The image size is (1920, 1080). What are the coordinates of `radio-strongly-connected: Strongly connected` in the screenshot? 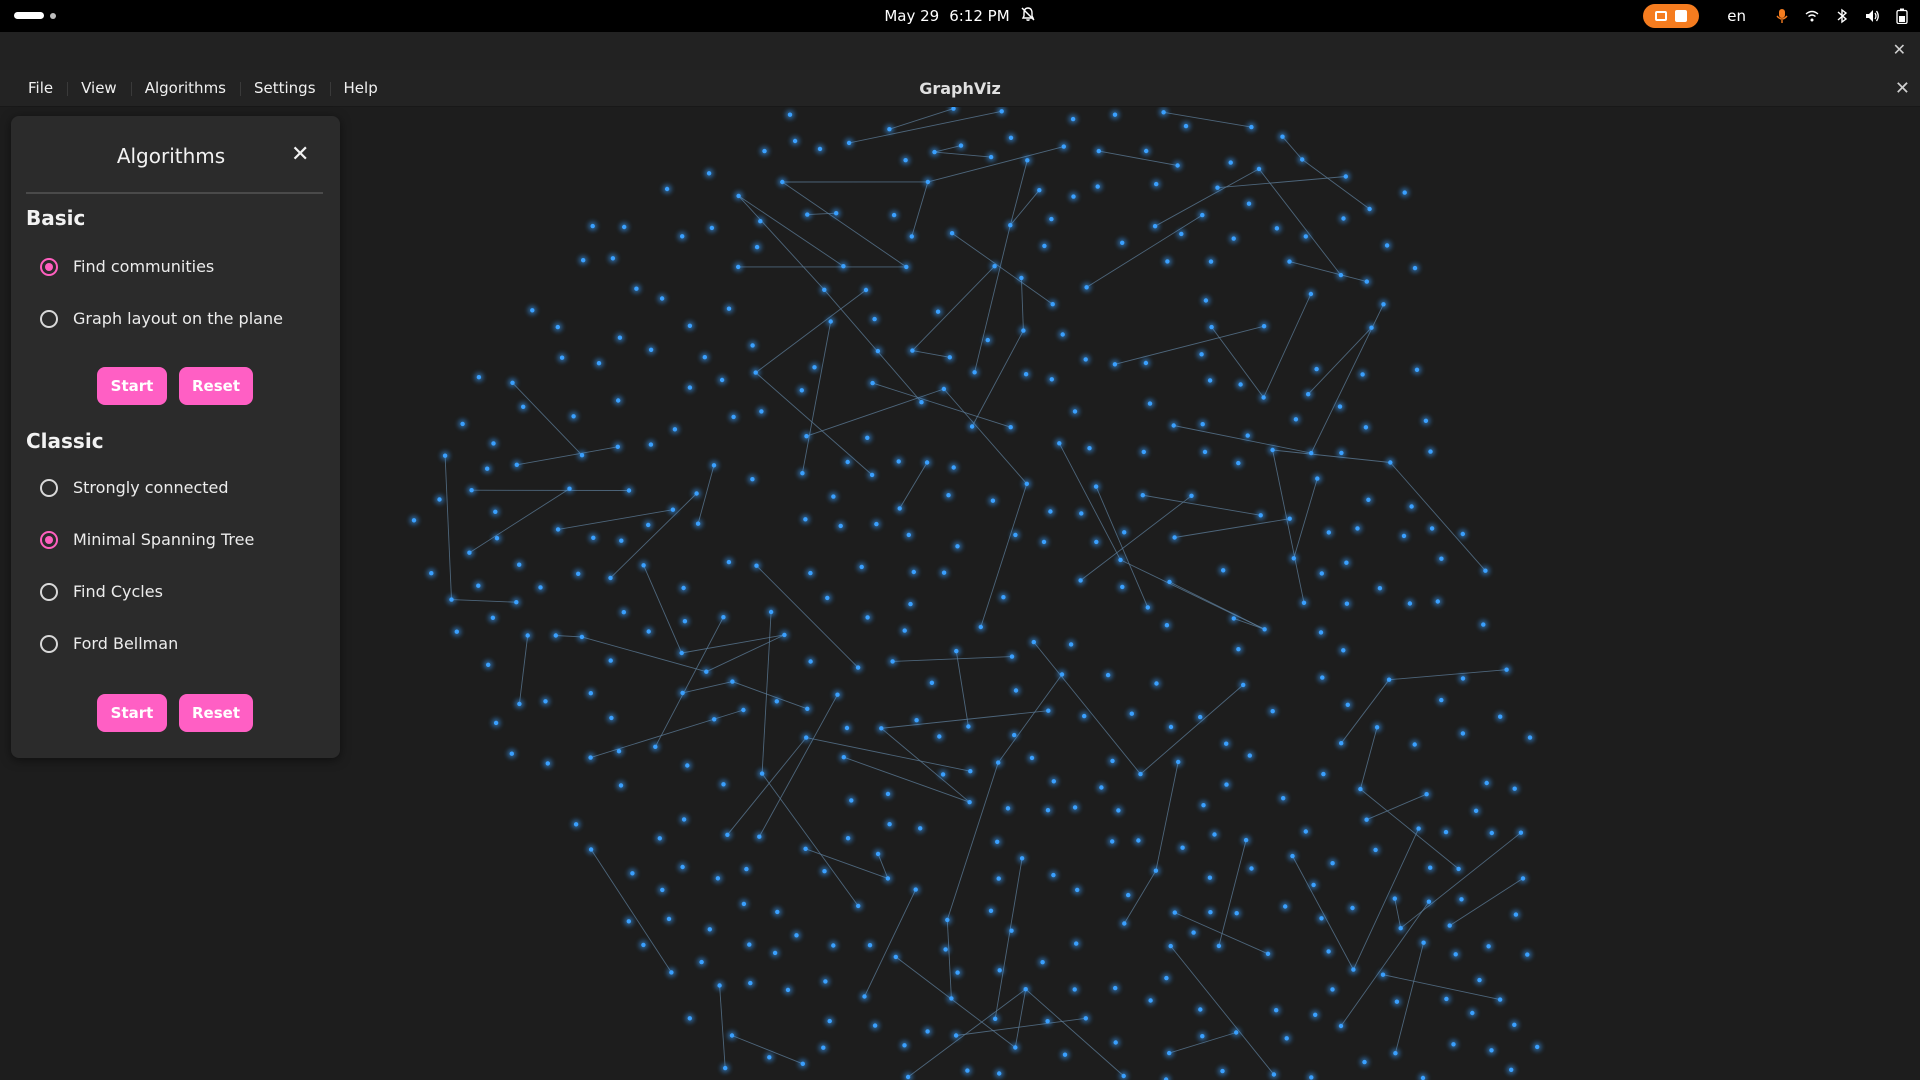 It's located at (134, 487).